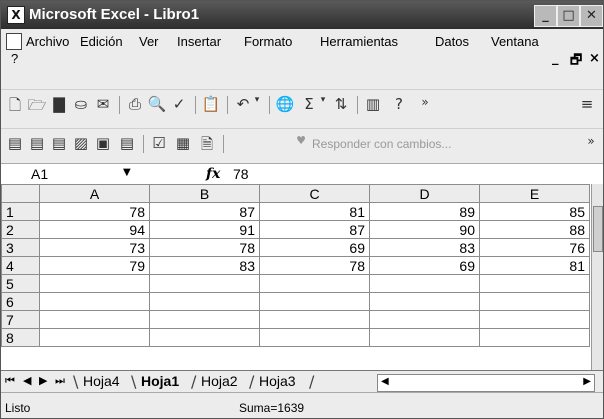 The height and width of the screenshot is (419, 604). What do you see at coordinates (314, 265) in the screenshot?
I see `cell-c4: 78` at bounding box center [314, 265].